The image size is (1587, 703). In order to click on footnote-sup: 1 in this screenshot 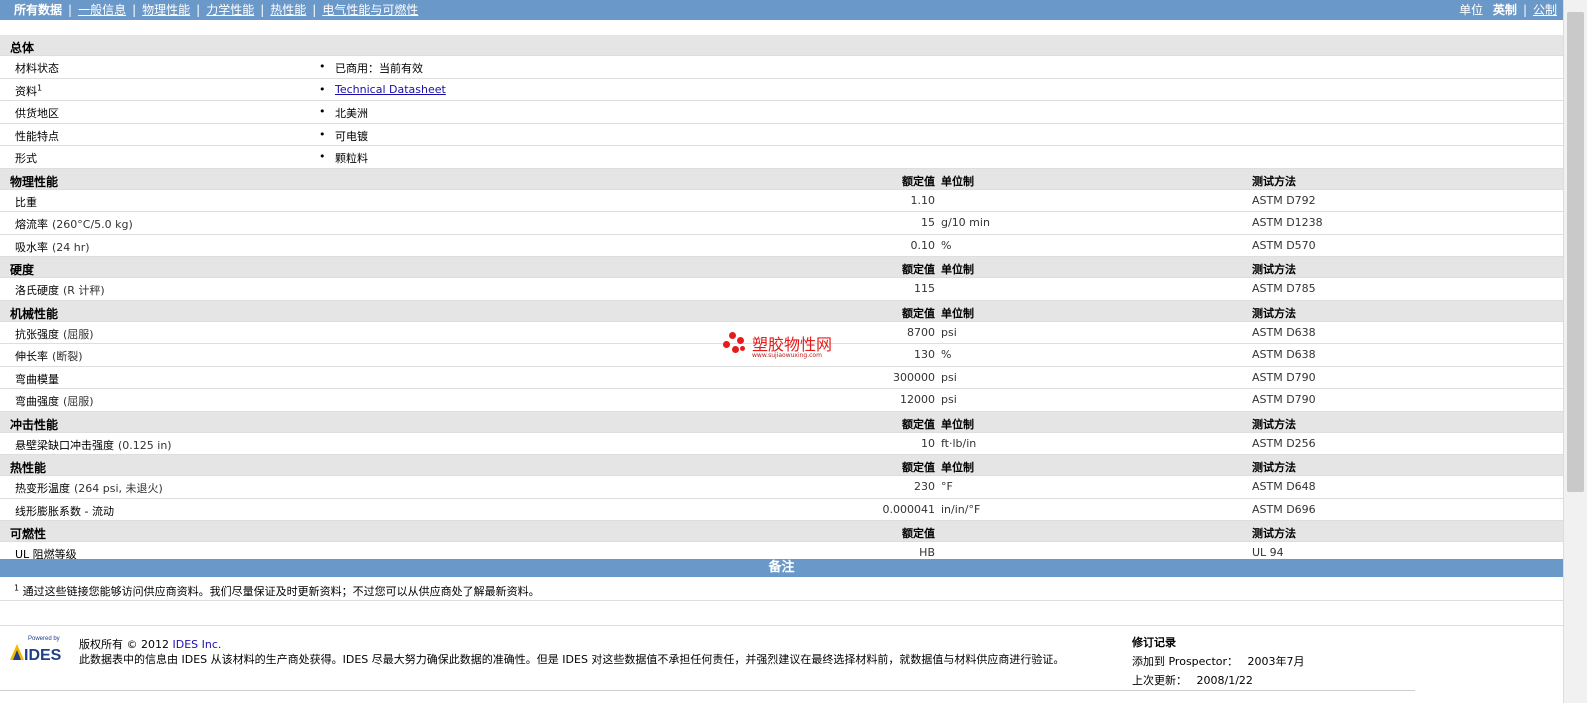, I will do `click(40, 87)`.